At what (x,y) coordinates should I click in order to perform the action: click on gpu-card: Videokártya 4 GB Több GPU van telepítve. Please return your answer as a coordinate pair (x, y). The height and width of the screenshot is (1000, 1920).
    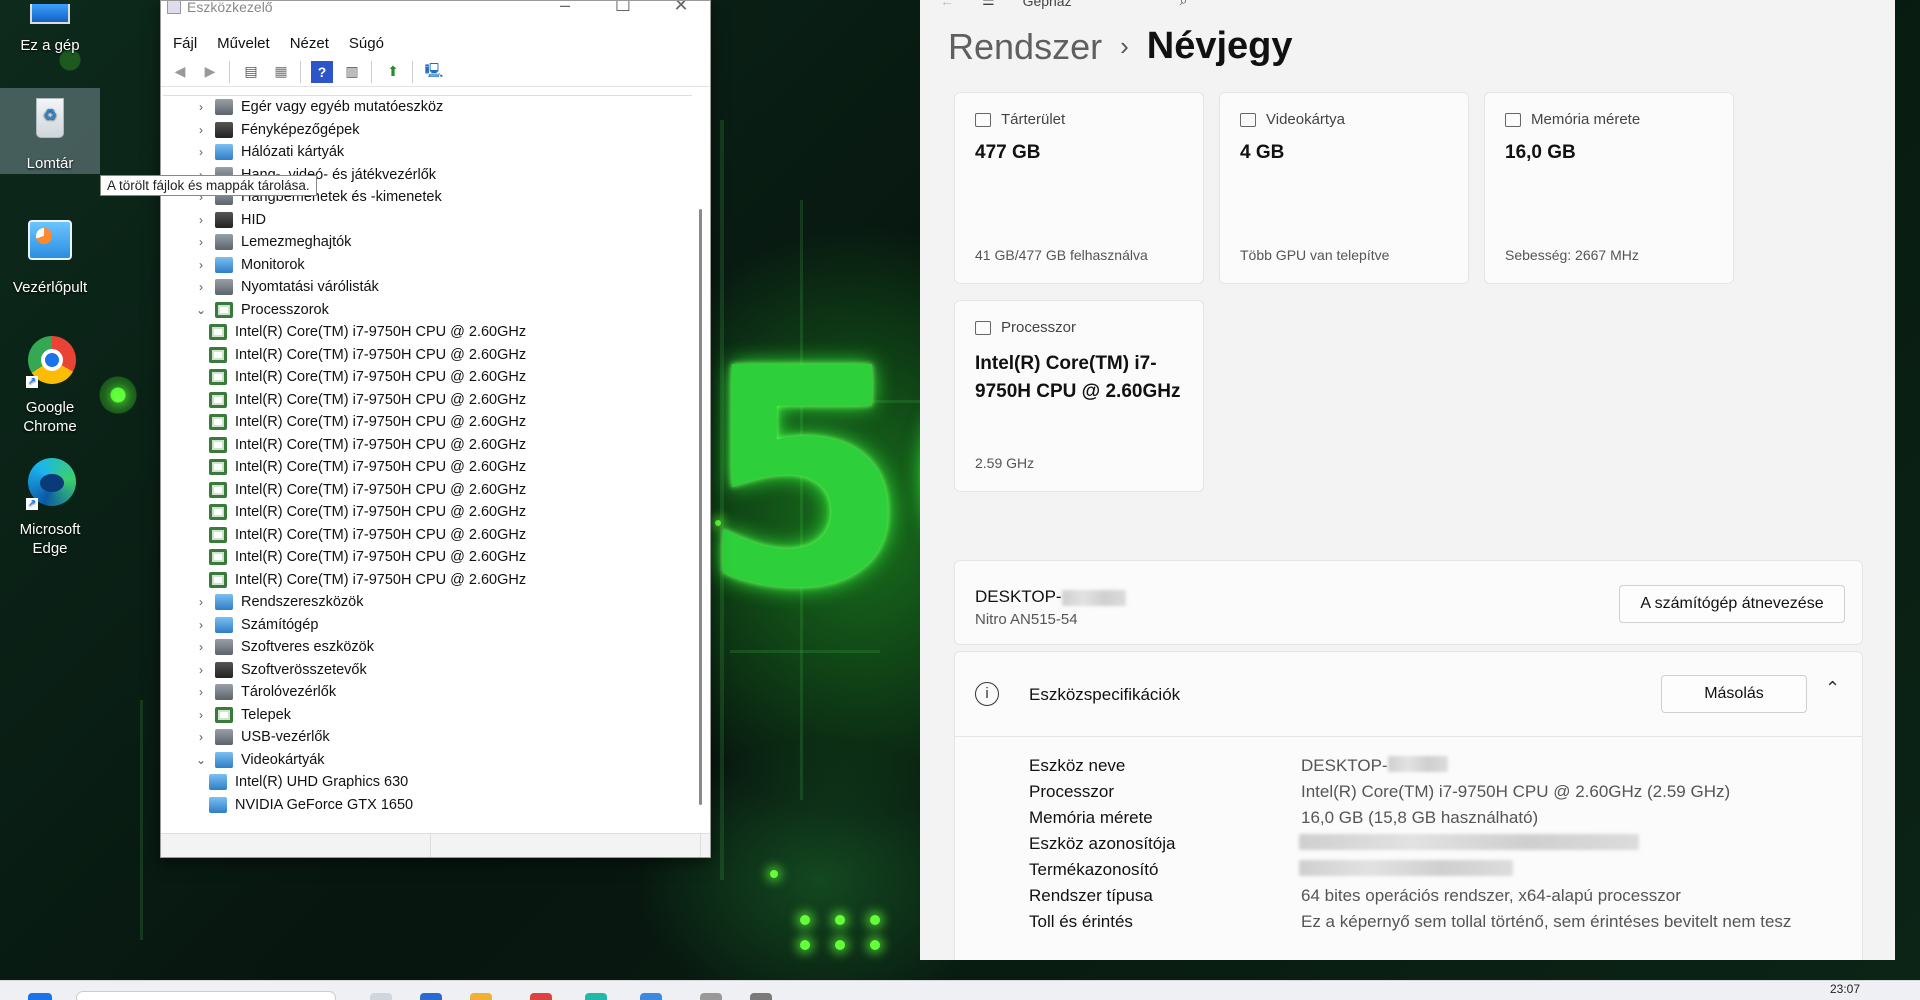
    Looking at the image, I should click on (1344, 188).